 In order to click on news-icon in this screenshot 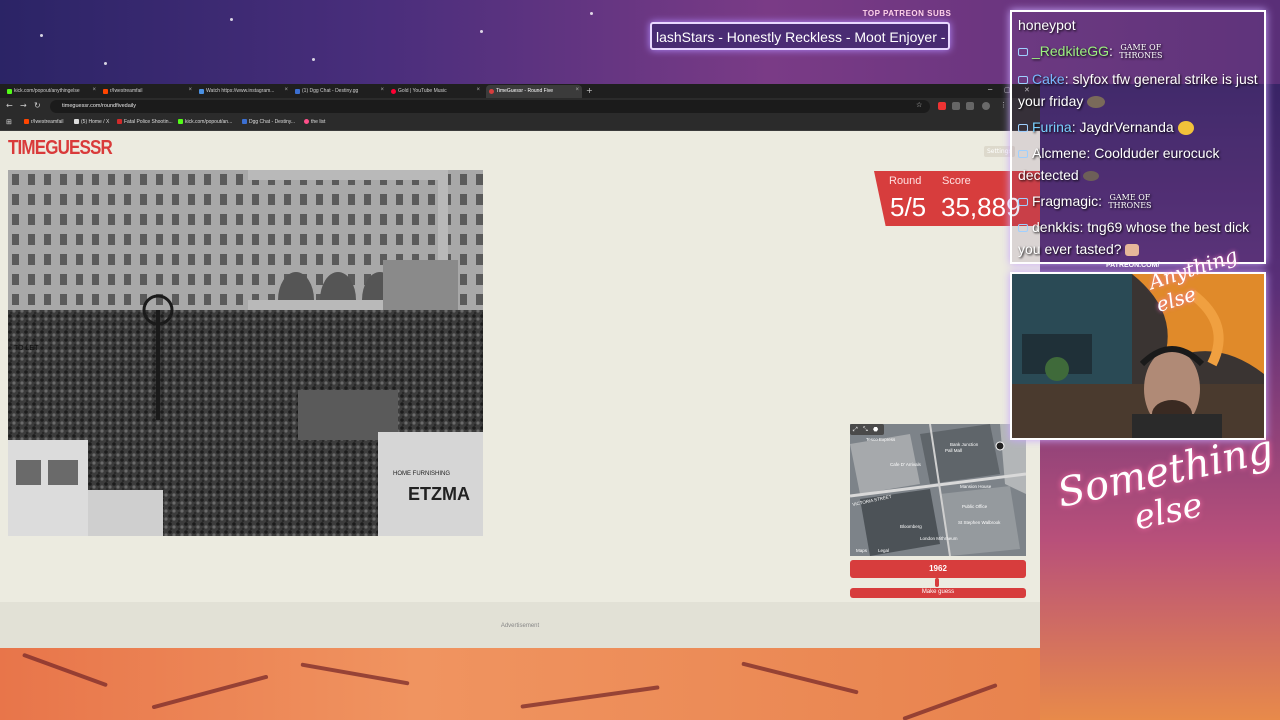, I will do `click(119, 121)`.